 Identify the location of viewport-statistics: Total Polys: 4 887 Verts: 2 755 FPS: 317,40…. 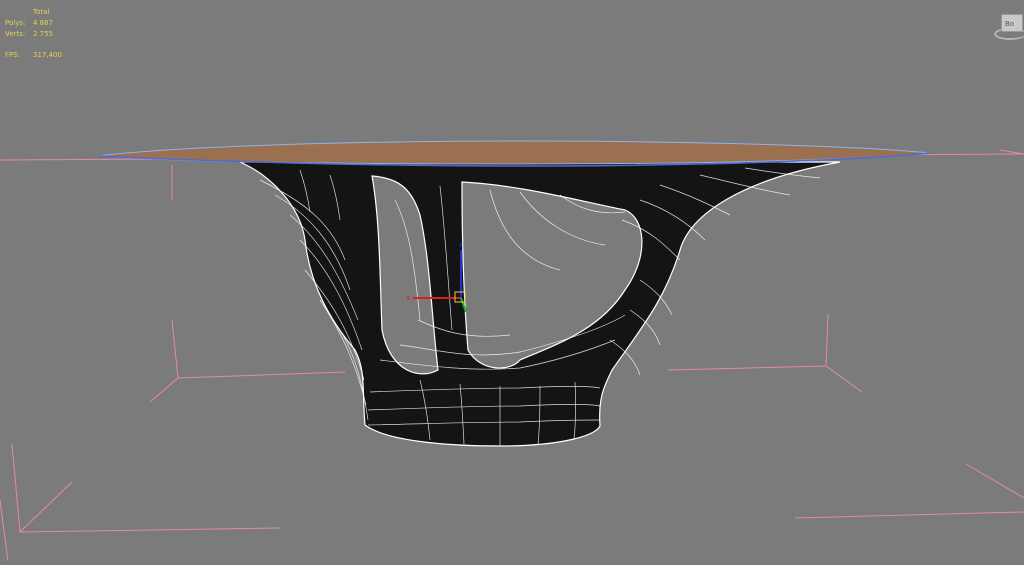
(33, 34).